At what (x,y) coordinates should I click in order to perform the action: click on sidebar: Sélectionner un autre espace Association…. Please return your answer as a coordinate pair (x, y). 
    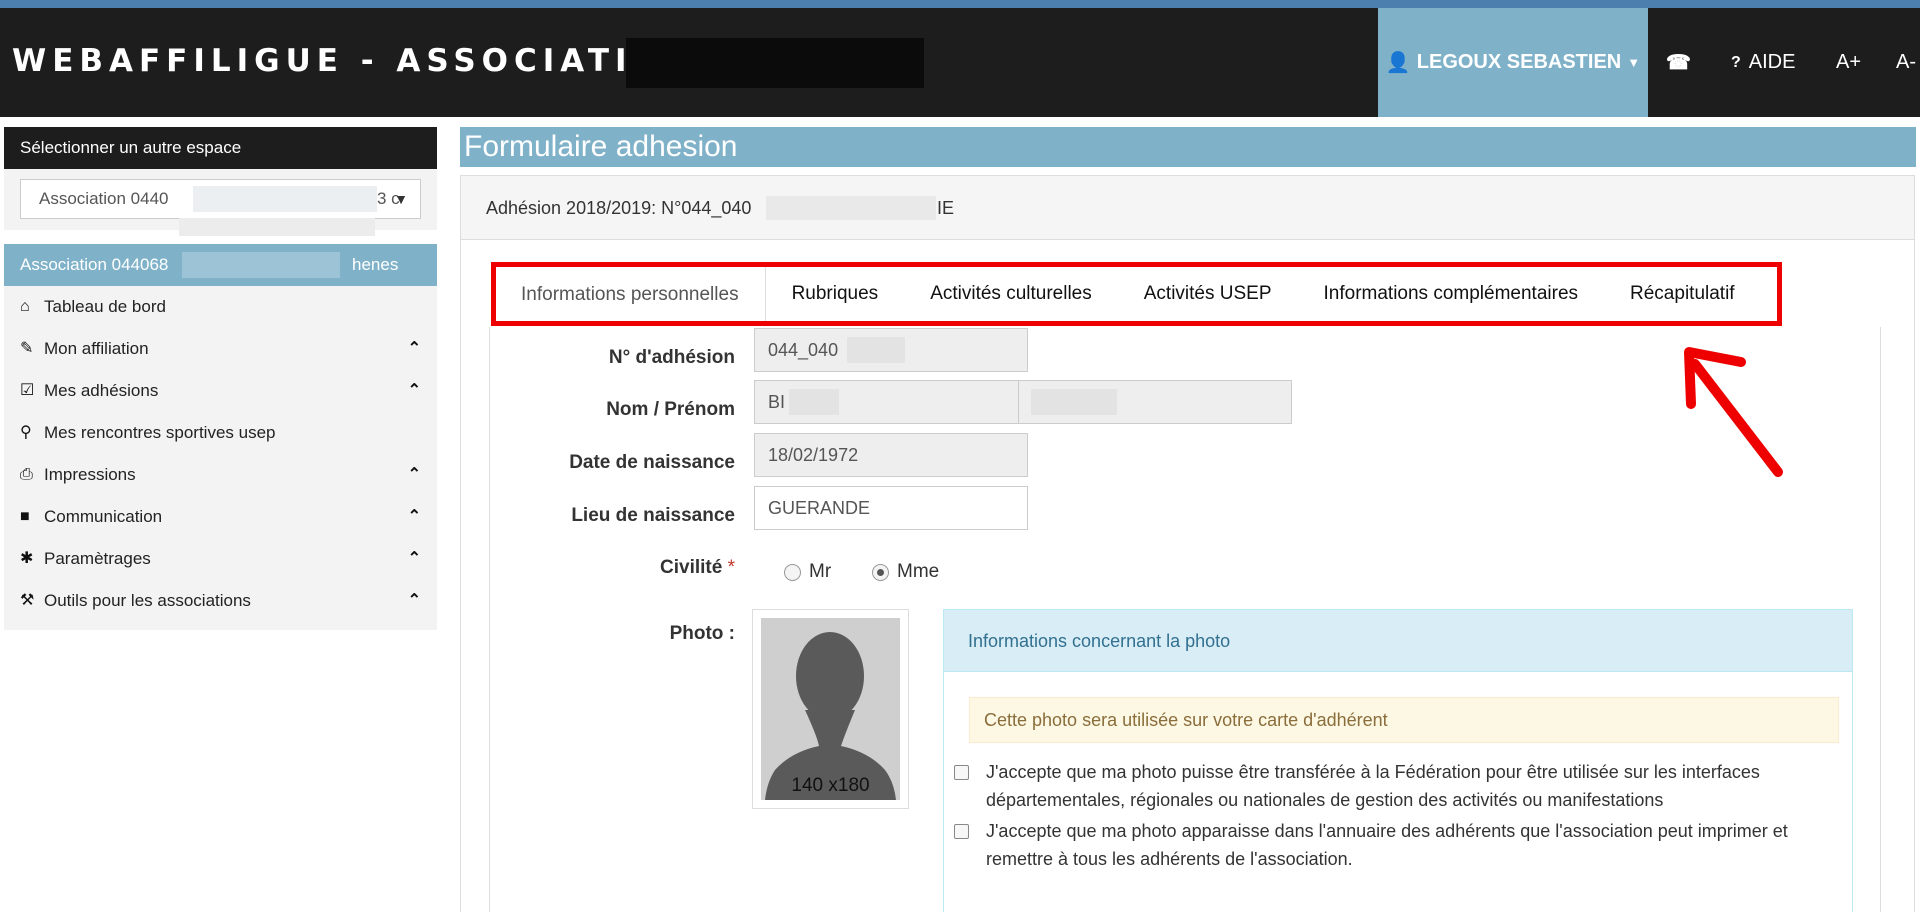
    Looking at the image, I should click on (220, 378).